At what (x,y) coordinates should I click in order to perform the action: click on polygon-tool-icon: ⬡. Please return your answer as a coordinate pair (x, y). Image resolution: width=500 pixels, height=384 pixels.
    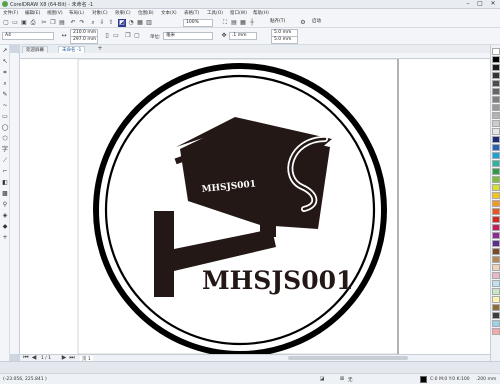
    Looking at the image, I should click on (5, 139).